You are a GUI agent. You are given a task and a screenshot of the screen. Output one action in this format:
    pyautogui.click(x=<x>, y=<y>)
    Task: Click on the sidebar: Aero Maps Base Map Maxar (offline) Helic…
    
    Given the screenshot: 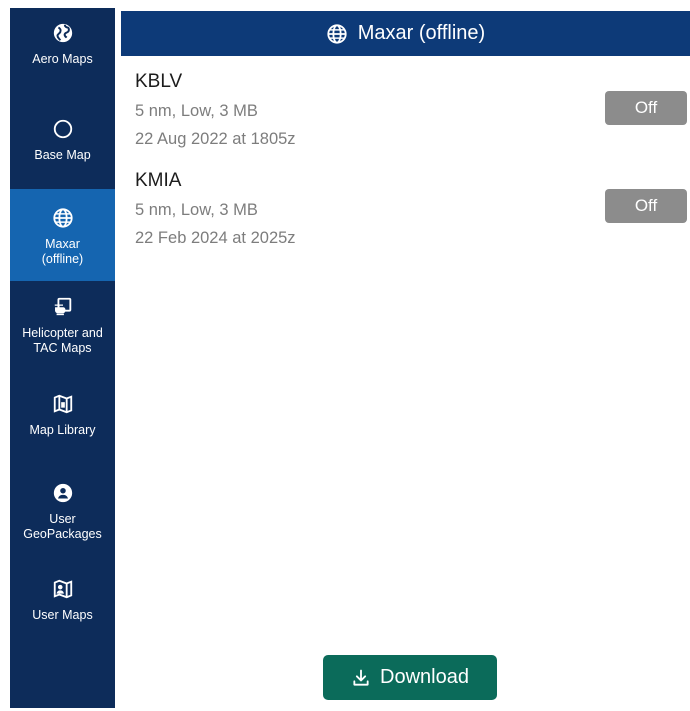 What is the action you would take?
    pyautogui.click(x=62, y=358)
    